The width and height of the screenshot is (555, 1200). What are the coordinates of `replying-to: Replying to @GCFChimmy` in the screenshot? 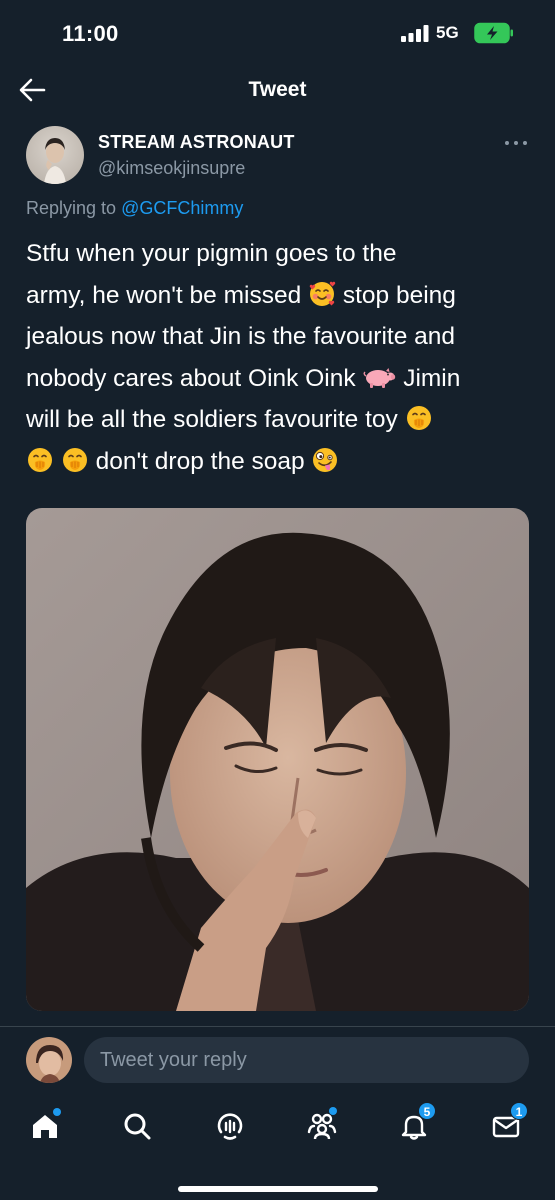 It's located at (134, 208).